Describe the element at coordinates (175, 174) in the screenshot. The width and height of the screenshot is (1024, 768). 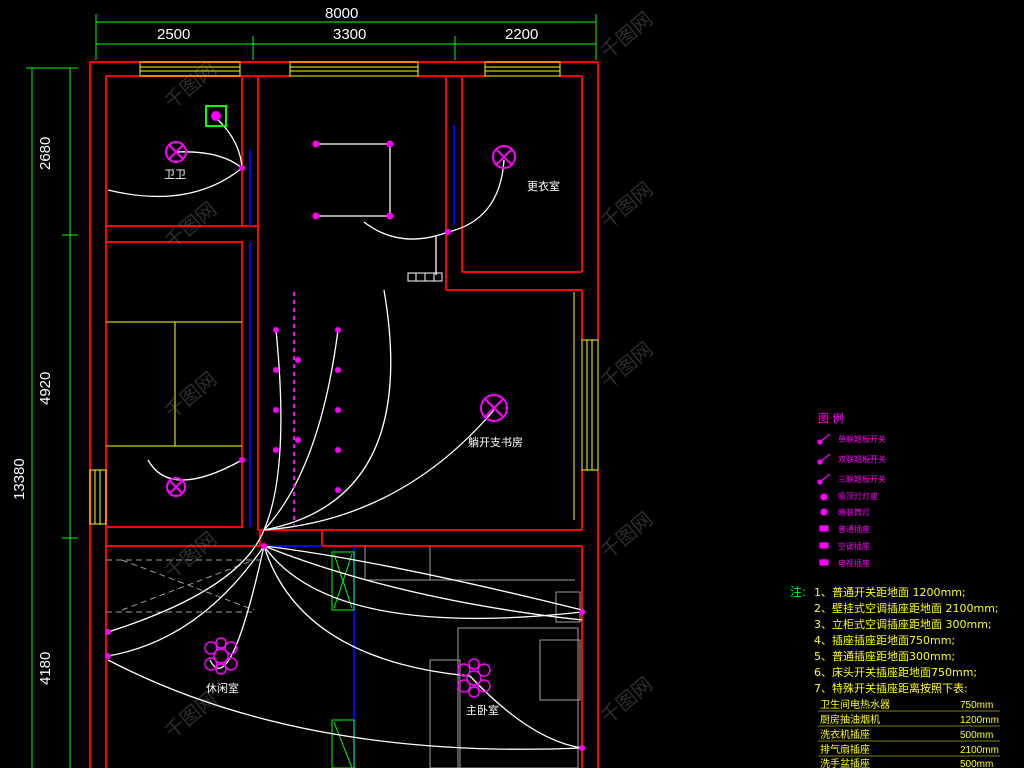
I see `room-label-bathroom: 卫卫` at that location.